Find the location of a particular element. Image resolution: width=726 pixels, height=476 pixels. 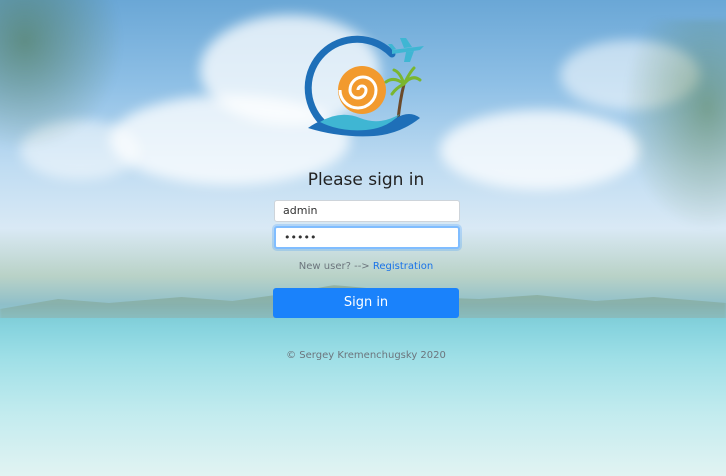

palm-tree-right is located at coordinates (671, 130).